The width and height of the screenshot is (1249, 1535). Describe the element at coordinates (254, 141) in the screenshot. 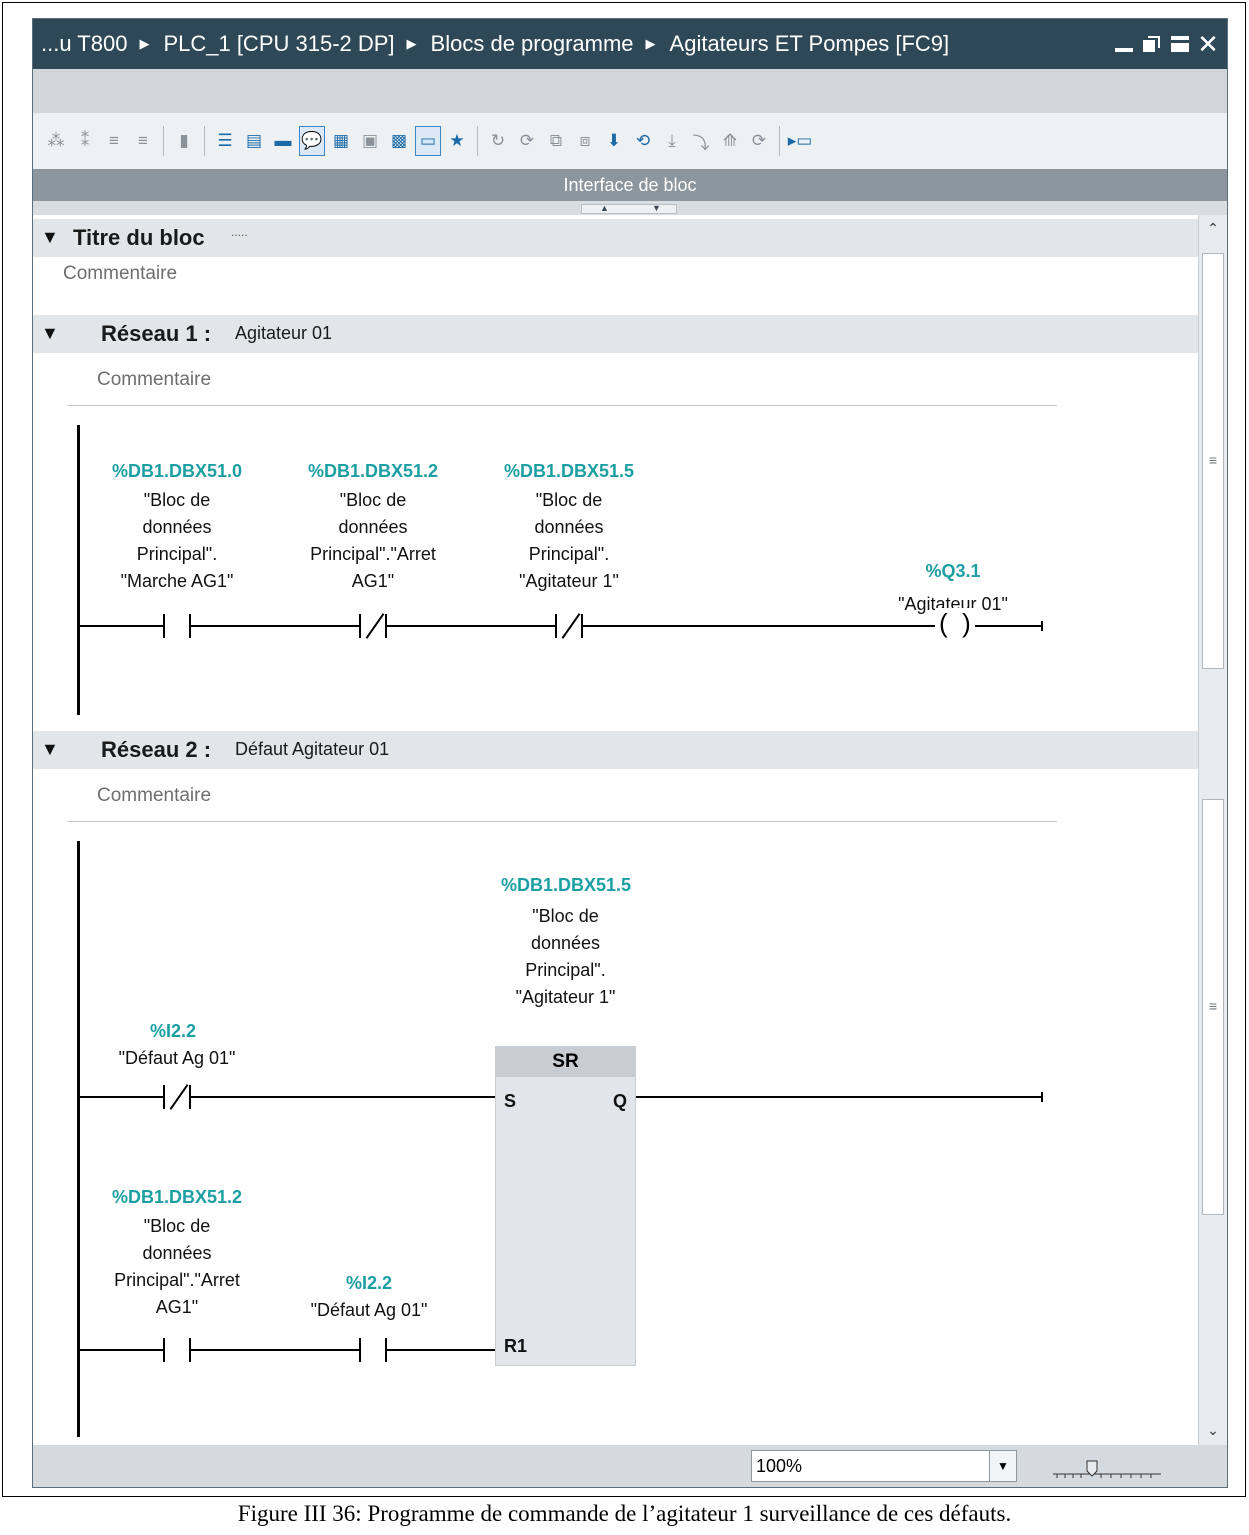

I see `expand-networks-icon: ▤` at that location.